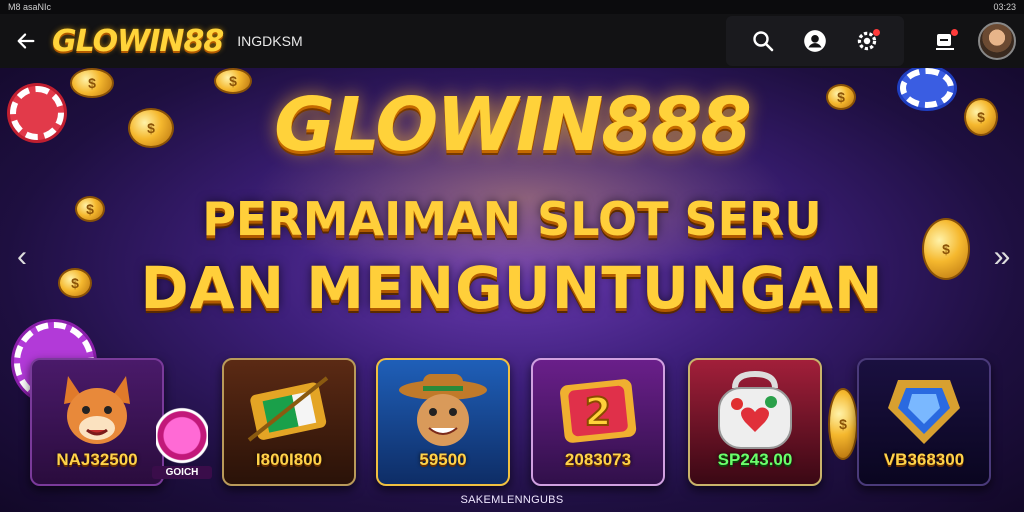 Image resolution: width=1024 pixels, height=512 pixels. I want to click on avatar, so click(997, 41).